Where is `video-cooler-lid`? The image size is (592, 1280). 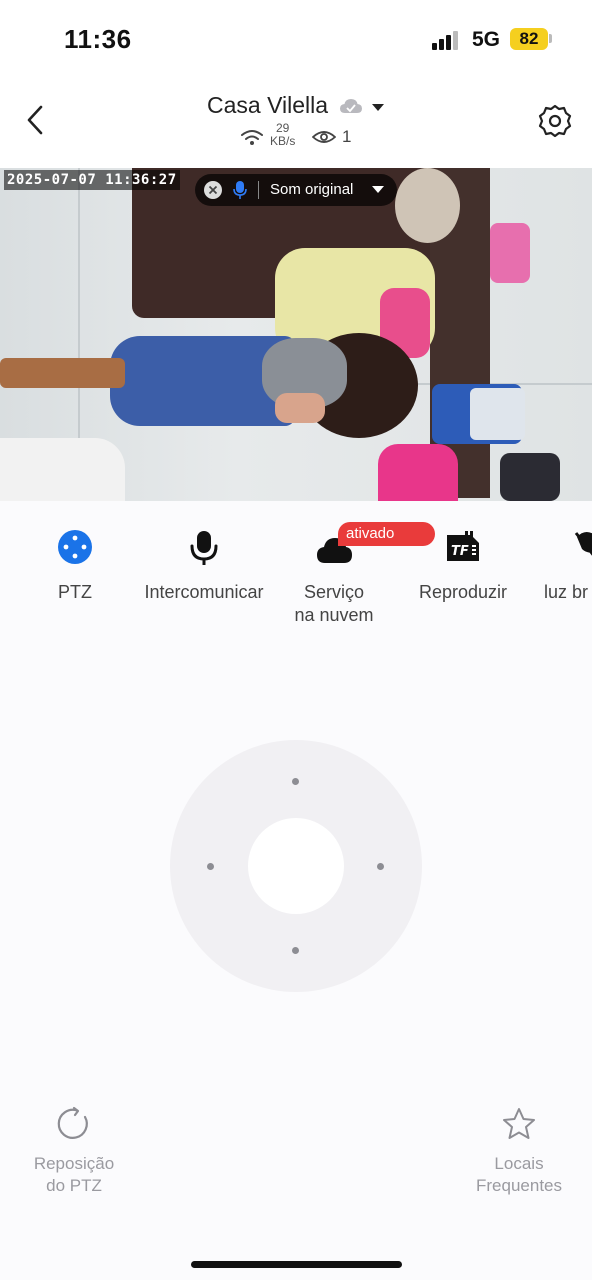
video-cooler-lid is located at coordinates (497, 414).